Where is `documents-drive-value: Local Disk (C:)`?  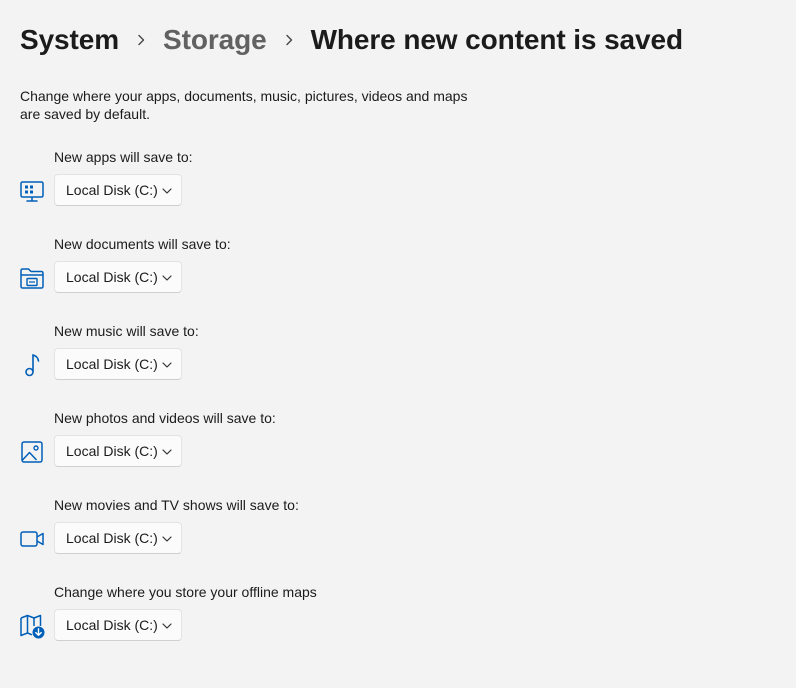 documents-drive-value: Local Disk (C:) is located at coordinates (112, 277).